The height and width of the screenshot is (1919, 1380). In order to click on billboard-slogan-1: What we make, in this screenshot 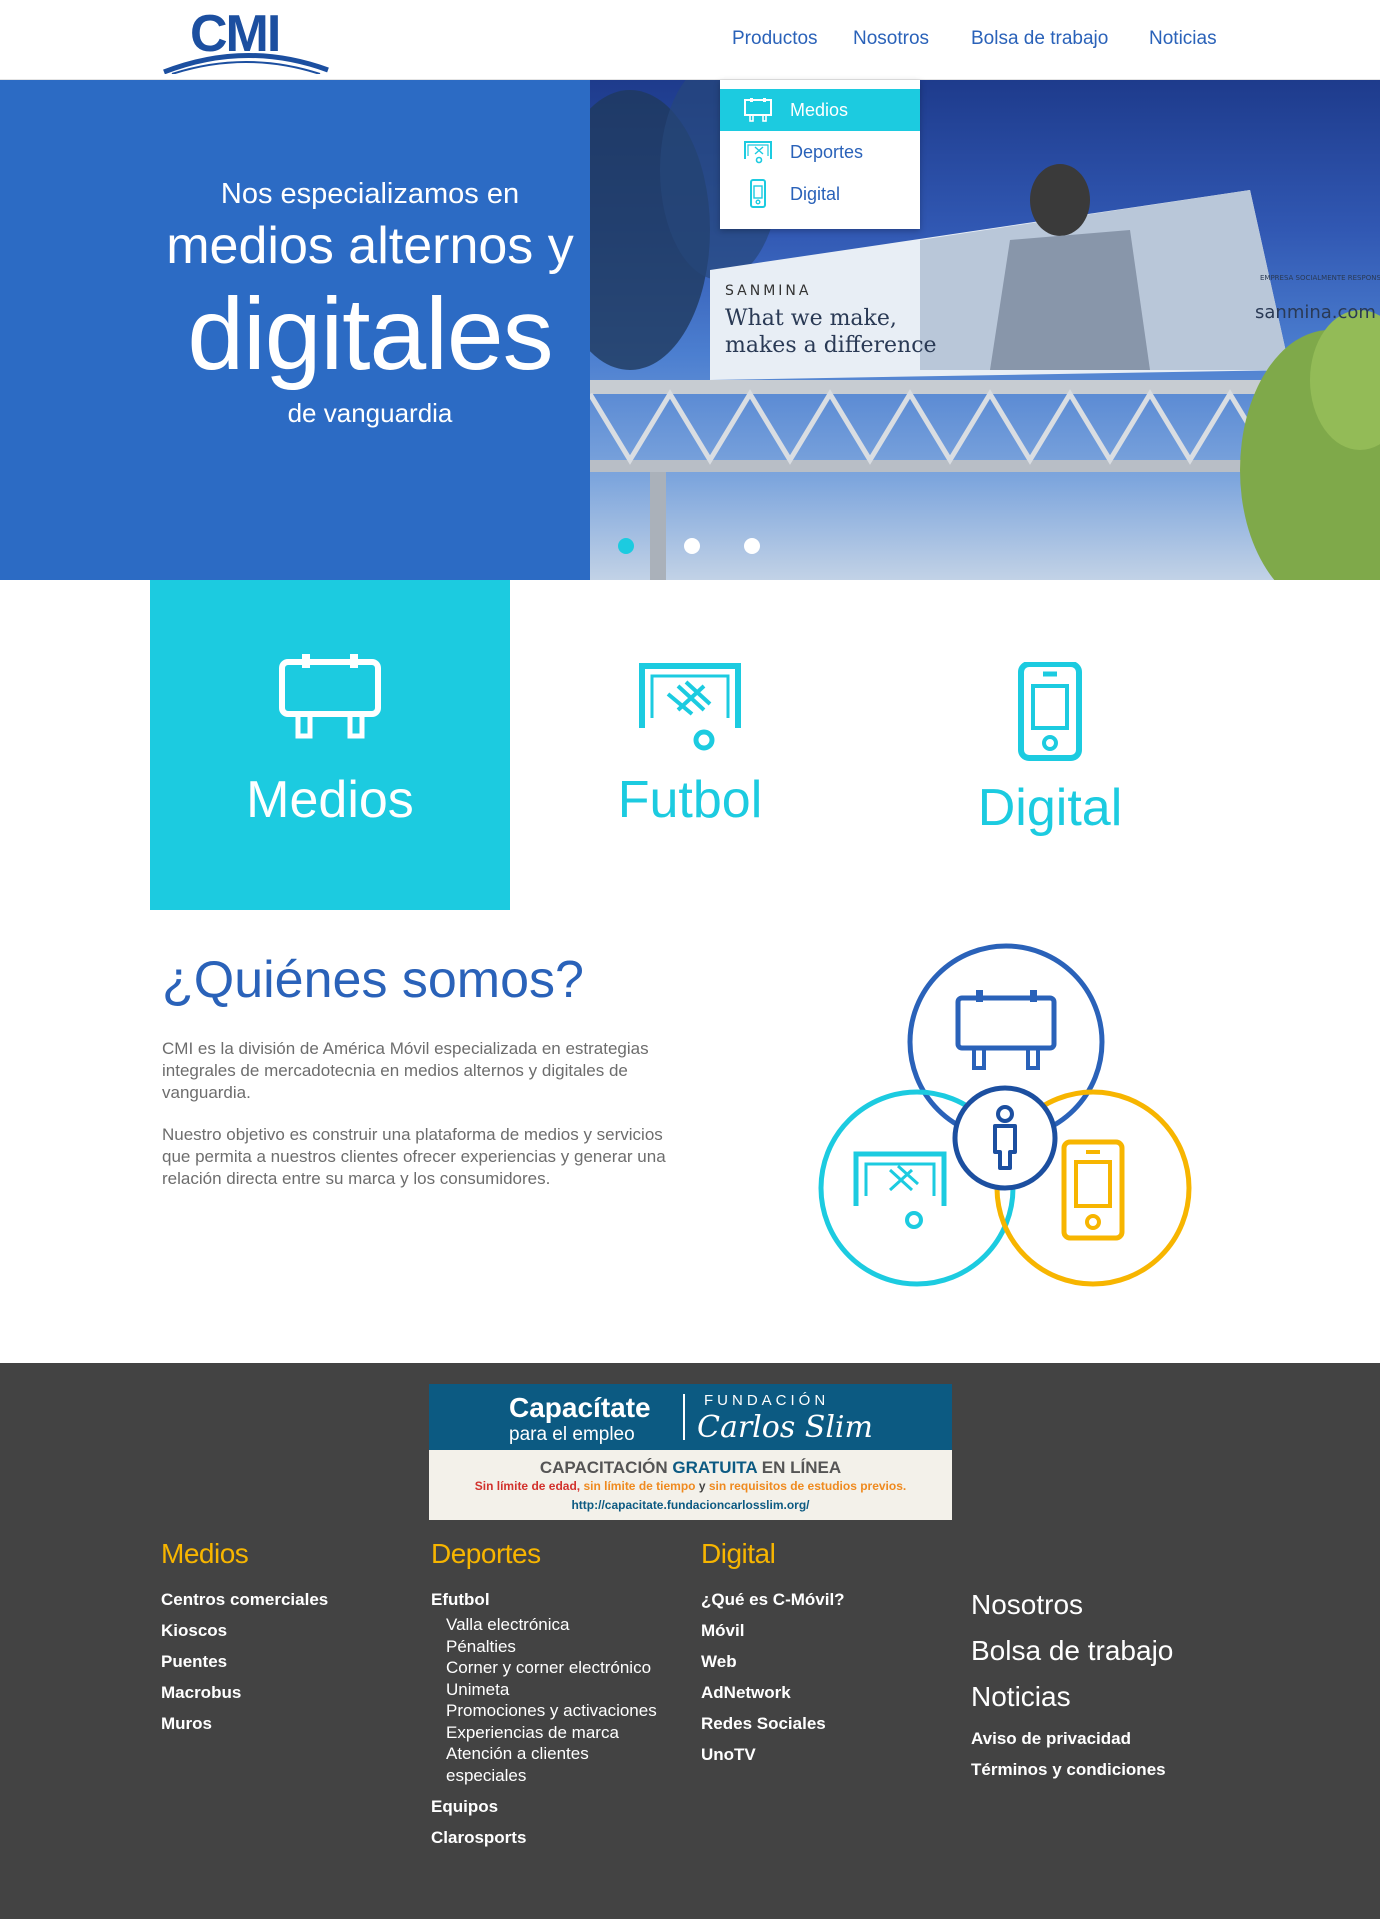, I will do `click(811, 318)`.